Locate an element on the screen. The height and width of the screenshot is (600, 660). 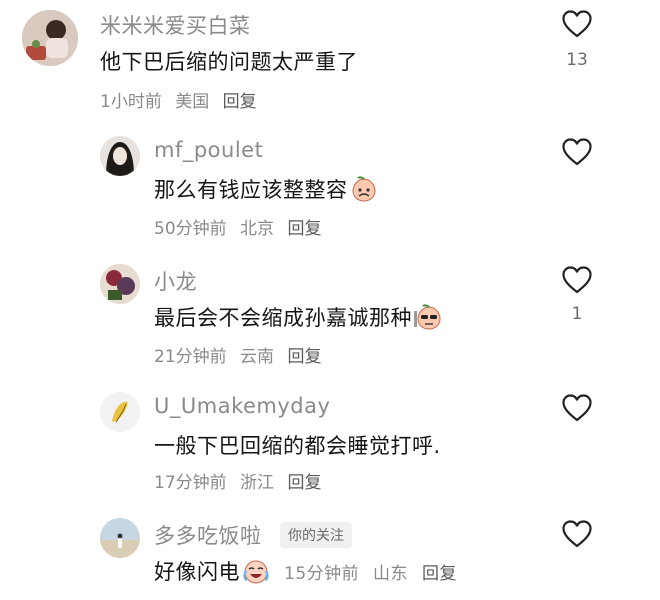
comment-time: 17分钟前 is located at coordinates (190, 483).